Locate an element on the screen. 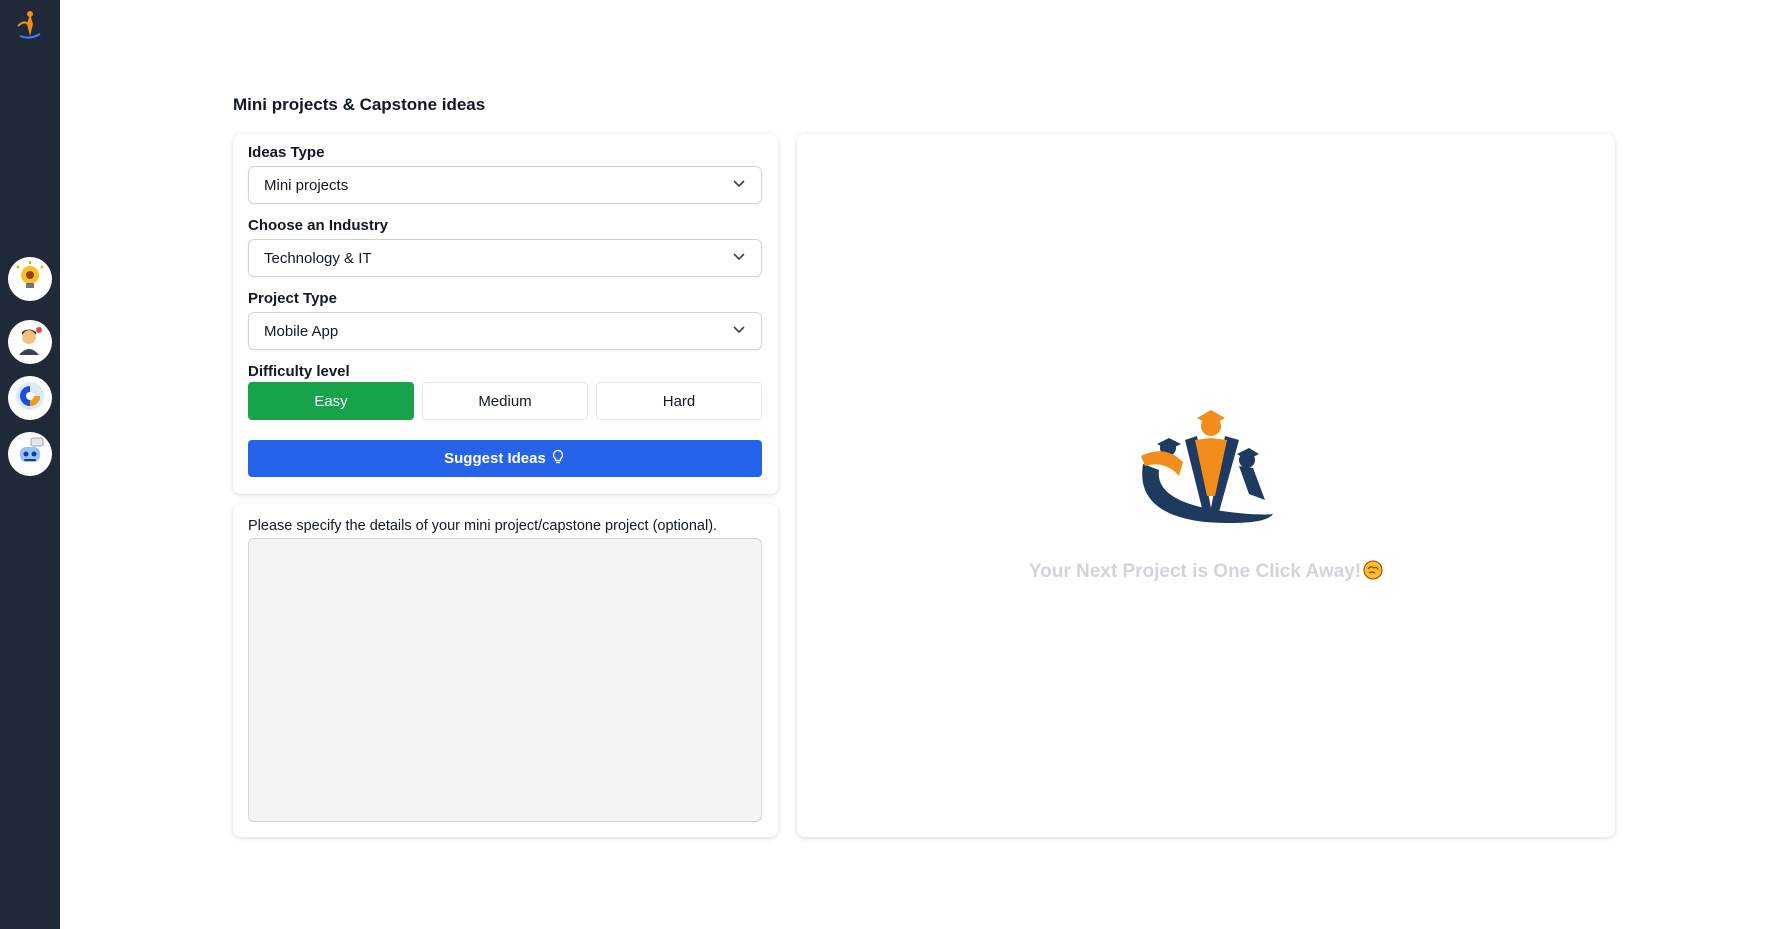  industry-value: Technology & IT is located at coordinates (318, 258).